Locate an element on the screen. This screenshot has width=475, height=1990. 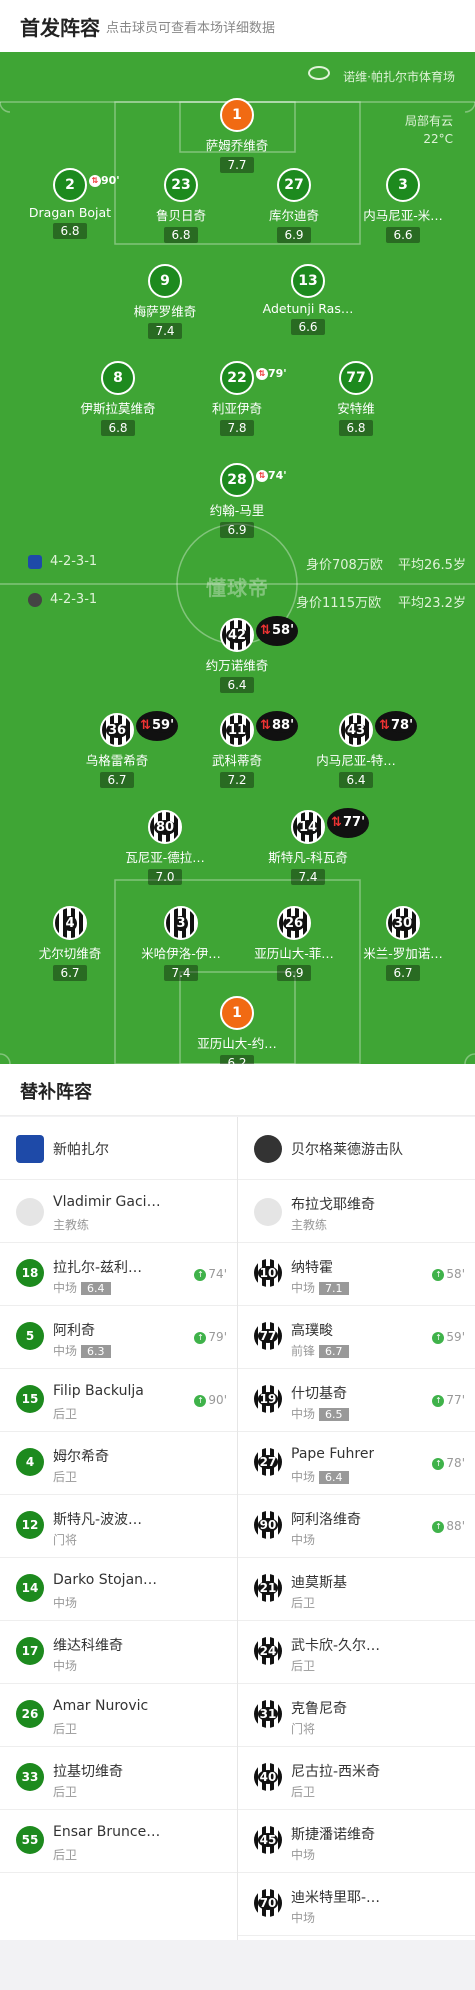
away-sub-row: 70 迪米特里耶-… 中场 is located at coordinates (356, 1904).